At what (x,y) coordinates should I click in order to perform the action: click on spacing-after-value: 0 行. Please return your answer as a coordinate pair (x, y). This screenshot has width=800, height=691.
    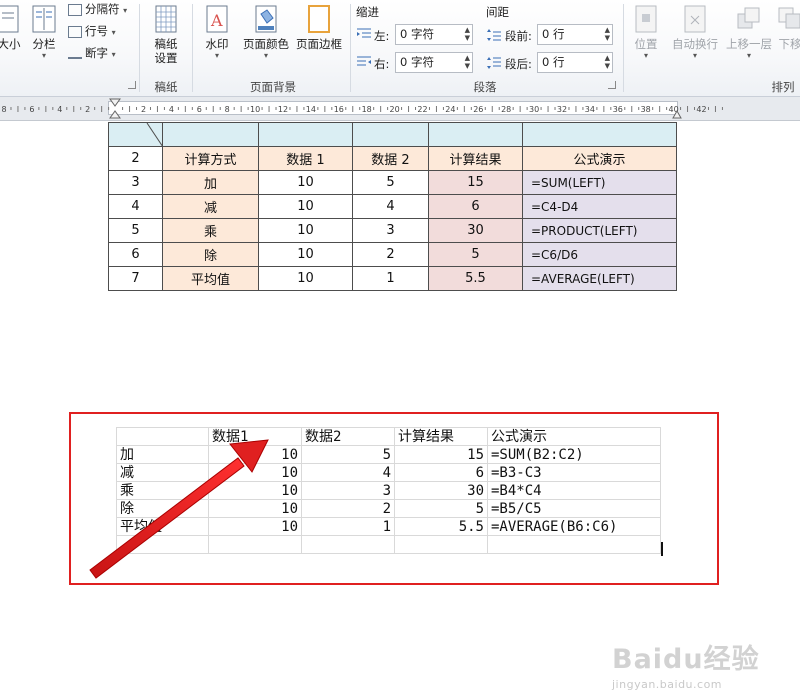
    Looking at the image, I should click on (553, 62).